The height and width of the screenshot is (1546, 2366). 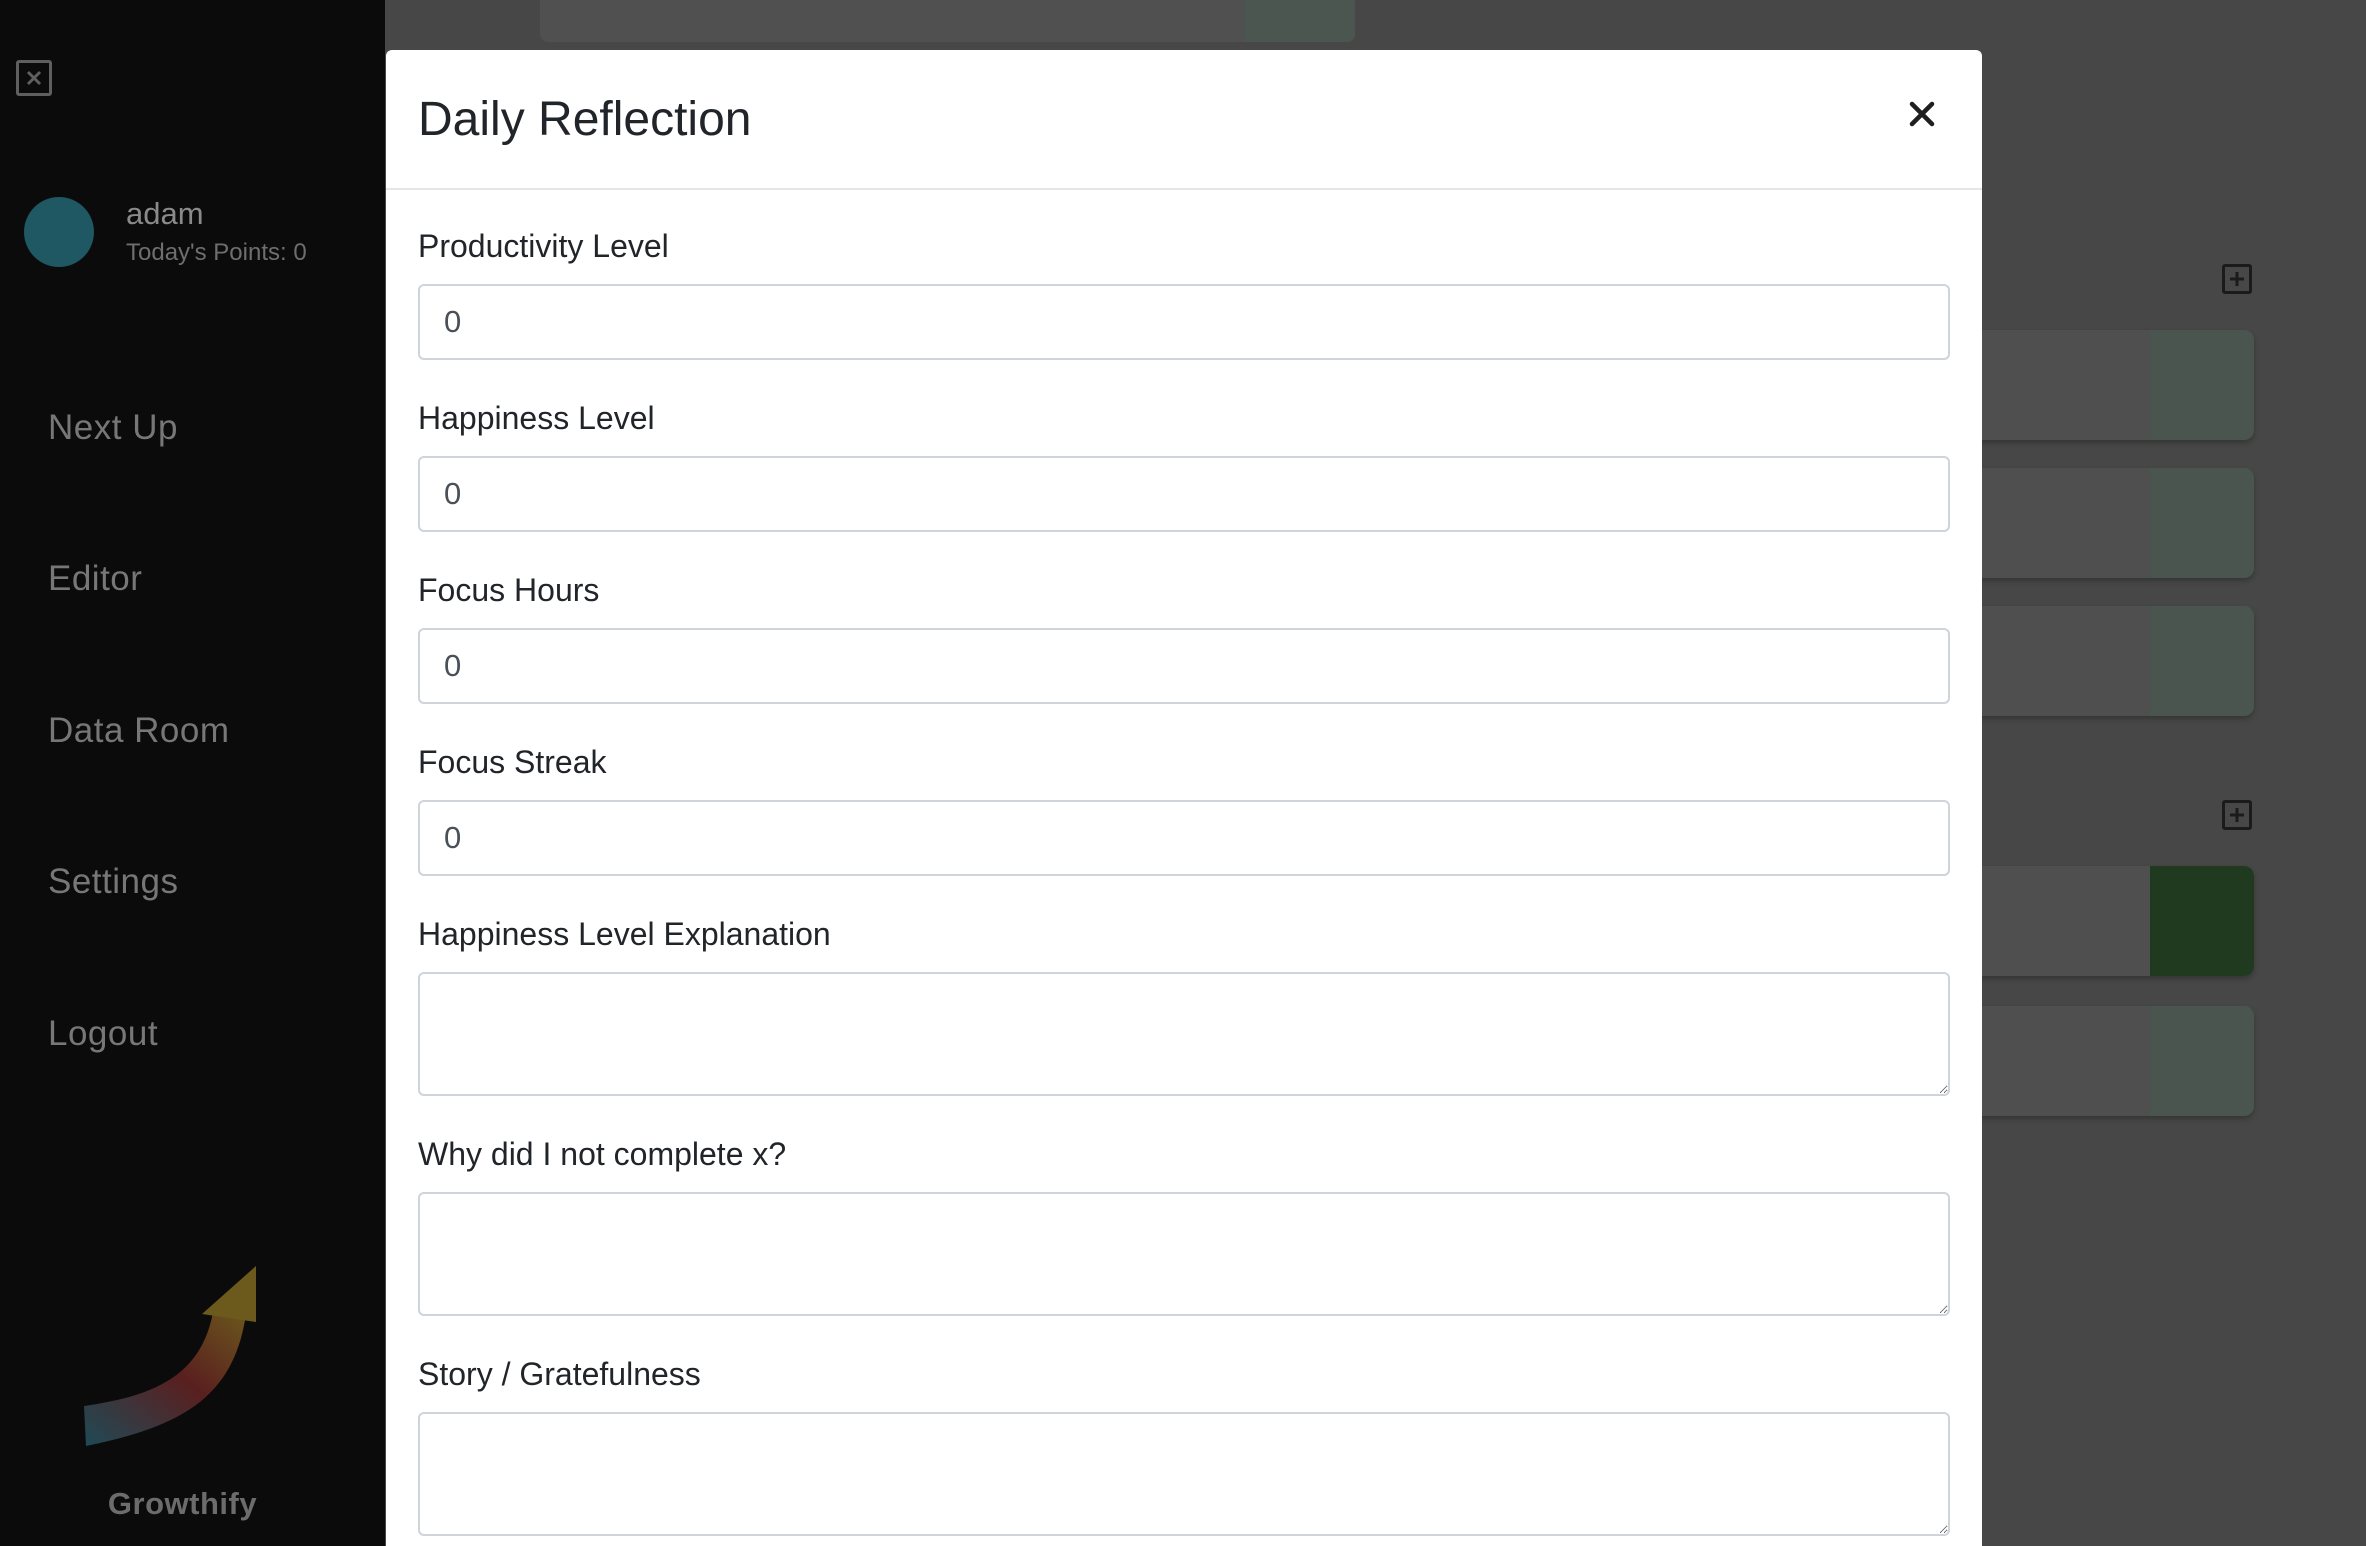 What do you see at coordinates (165, 213) in the screenshot?
I see `username: adam` at bounding box center [165, 213].